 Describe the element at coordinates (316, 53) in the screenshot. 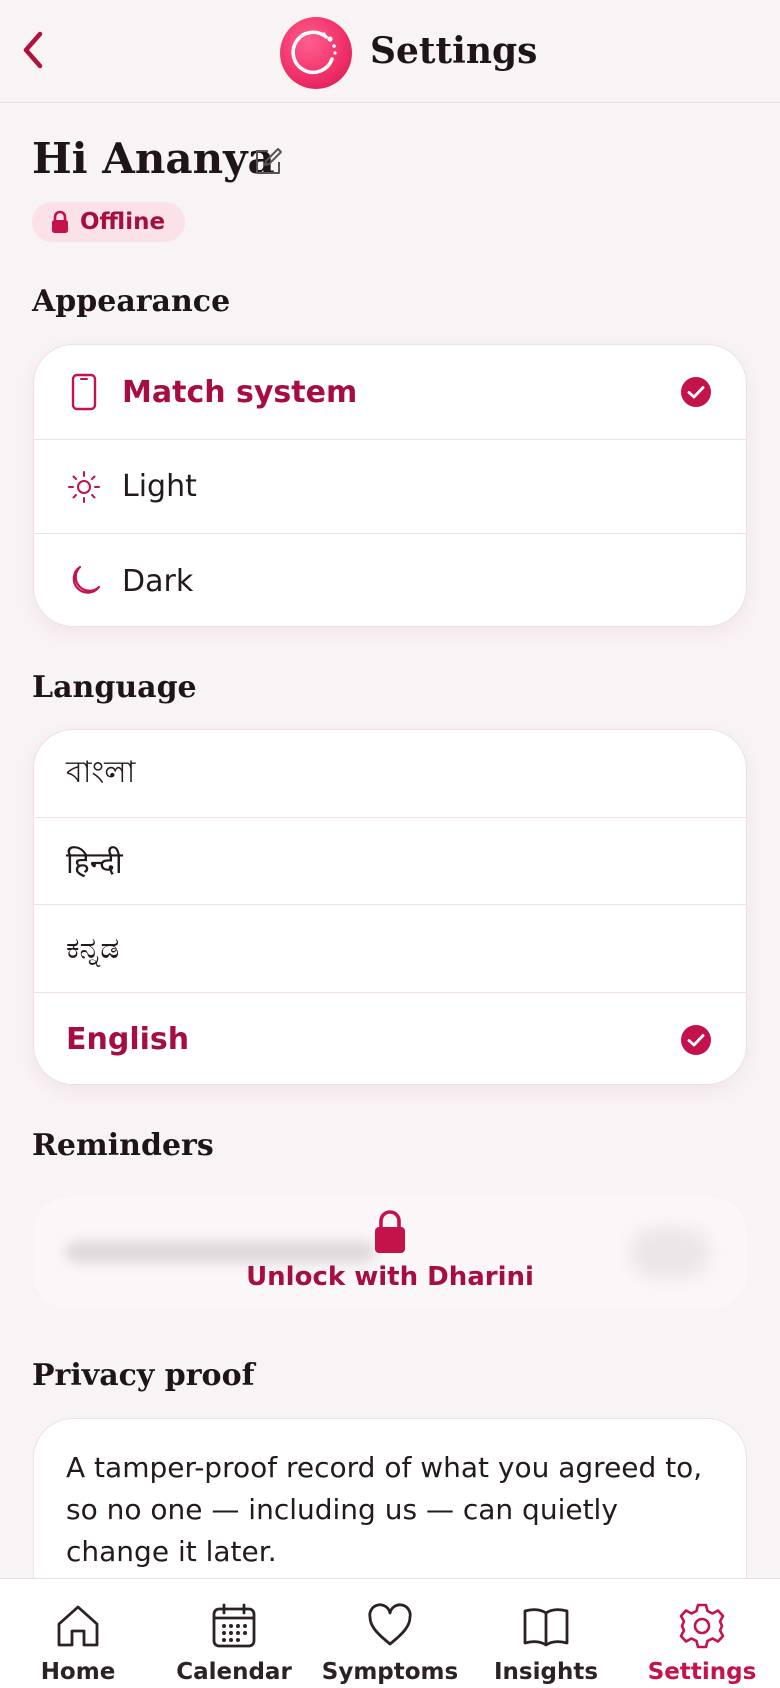

I see `app-logo` at that location.